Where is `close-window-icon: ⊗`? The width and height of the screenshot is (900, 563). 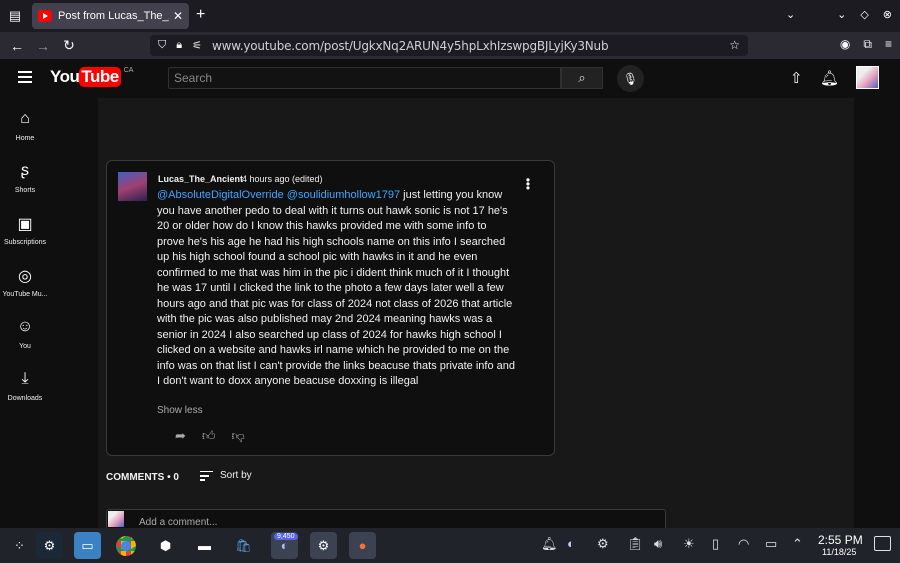
close-window-icon: ⊗ is located at coordinates (887, 14).